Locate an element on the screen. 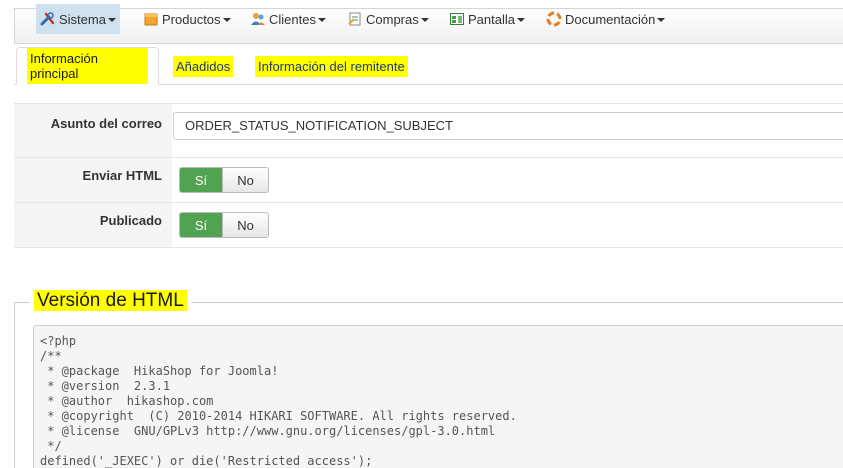  lifebuoy-icon is located at coordinates (554, 19).